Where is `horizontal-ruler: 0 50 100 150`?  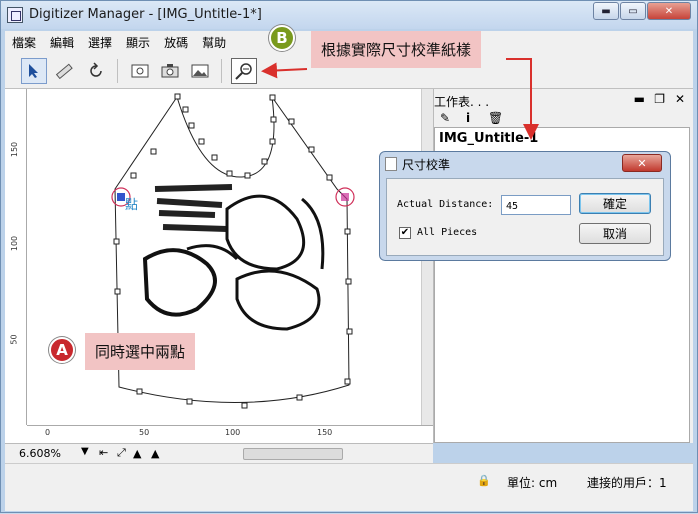
horizontal-ruler: 0 50 100 150 is located at coordinates (230, 434).